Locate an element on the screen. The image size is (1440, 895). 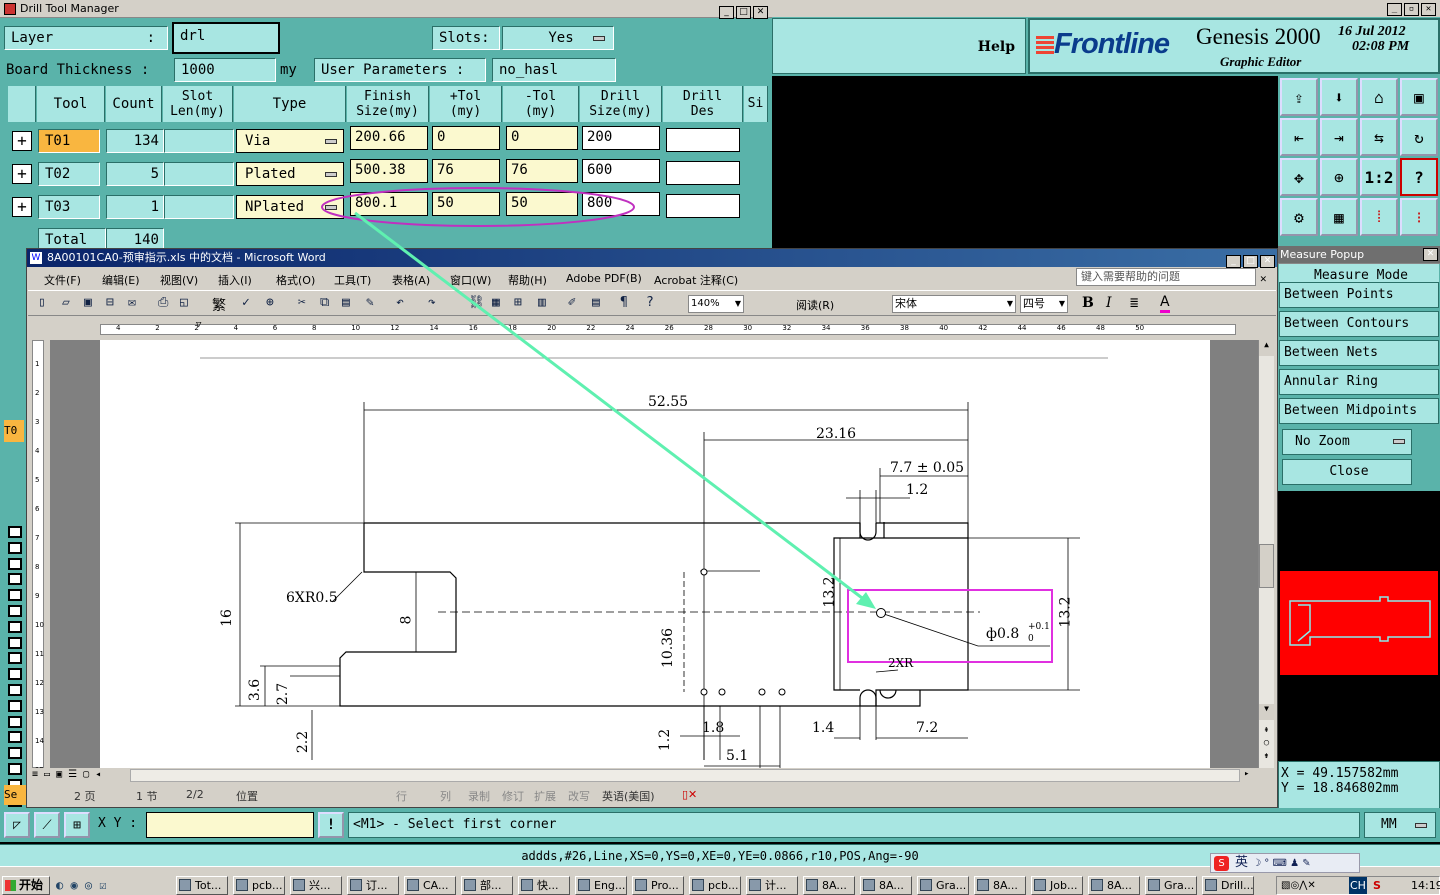
board-thickness-field: 1000 is located at coordinates (225, 70).